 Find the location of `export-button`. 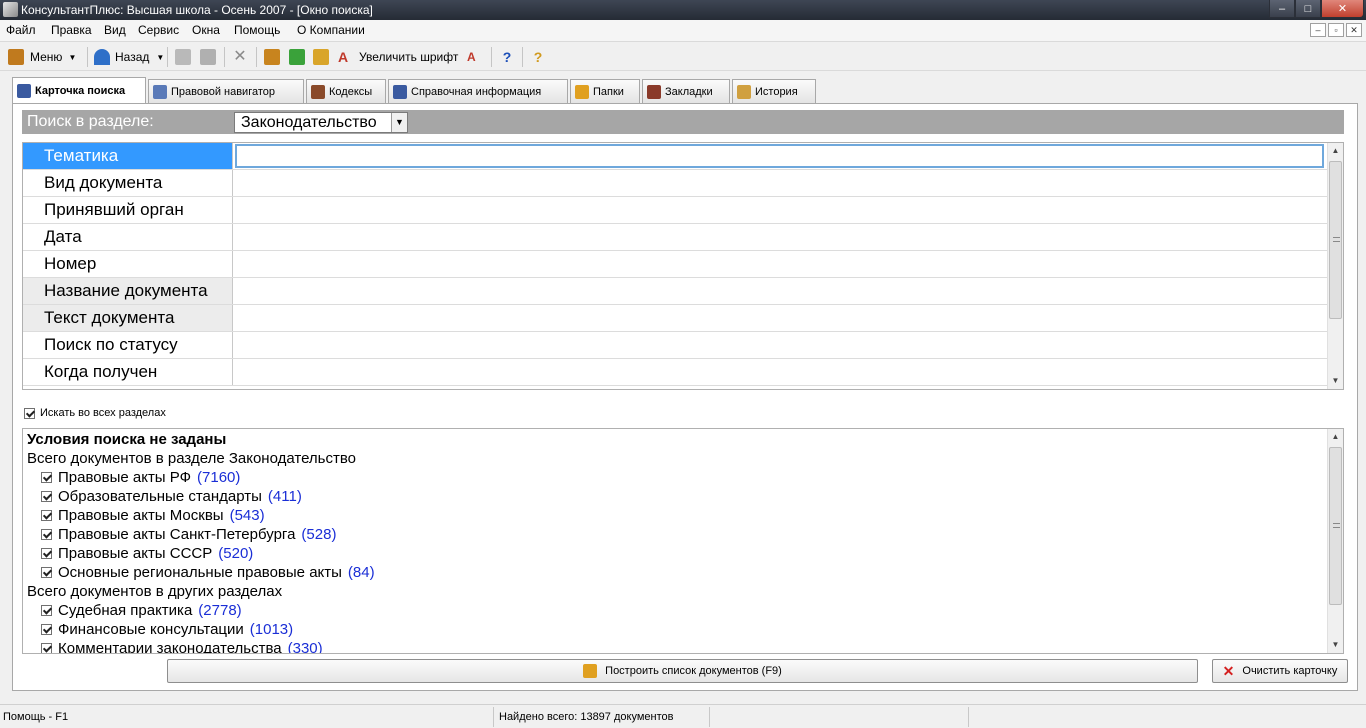

export-button is located at coordinates (297, 57).